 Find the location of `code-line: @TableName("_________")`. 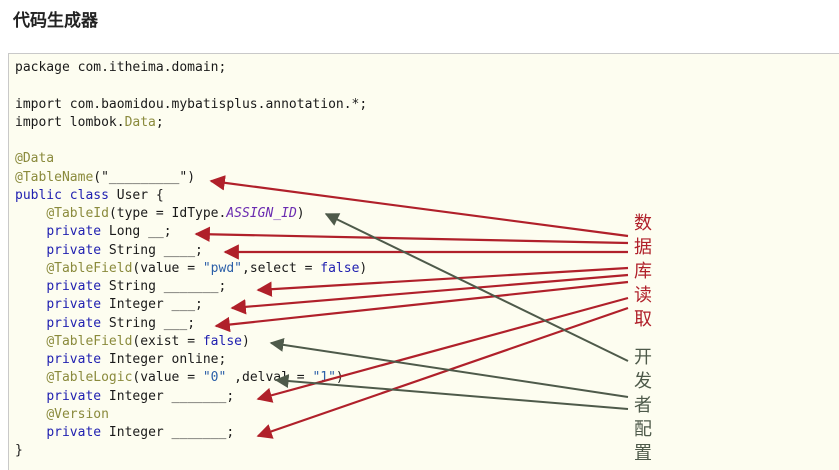

code-line: @TableName("_________") is located at coordinates (105, 178).